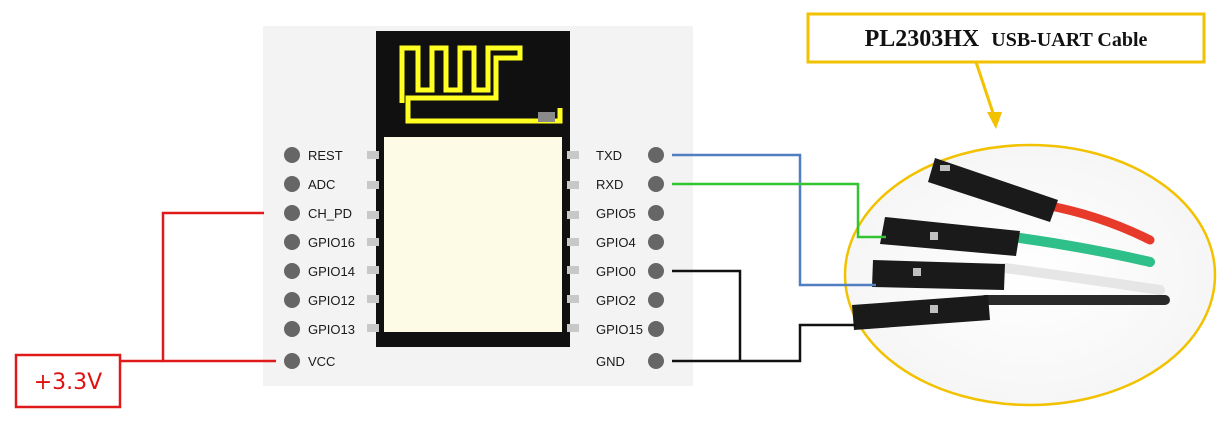  I want to click on power-supply-group: +3.3V, so click(145, 310).